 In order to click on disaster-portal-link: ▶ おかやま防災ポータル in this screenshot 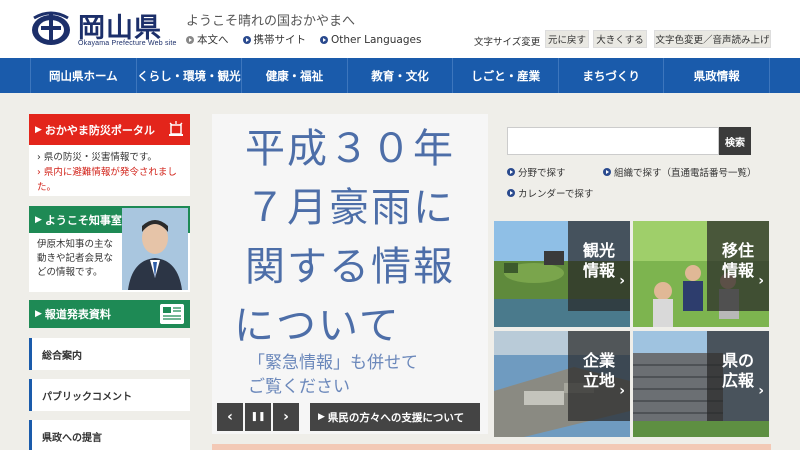, I will do `click(109, 129)`.